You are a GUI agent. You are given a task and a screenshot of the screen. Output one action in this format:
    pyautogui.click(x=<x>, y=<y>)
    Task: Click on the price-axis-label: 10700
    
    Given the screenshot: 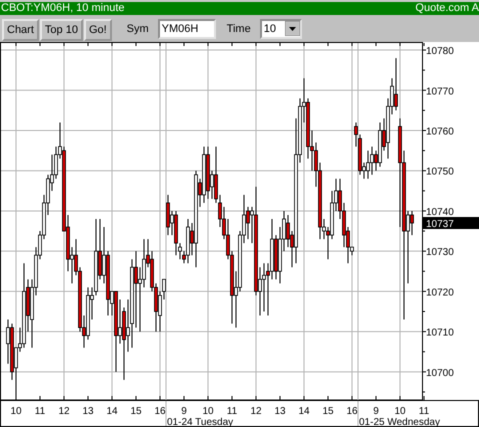 What is the action you would take?
    pyautogui.click(x=440, y=373)
    